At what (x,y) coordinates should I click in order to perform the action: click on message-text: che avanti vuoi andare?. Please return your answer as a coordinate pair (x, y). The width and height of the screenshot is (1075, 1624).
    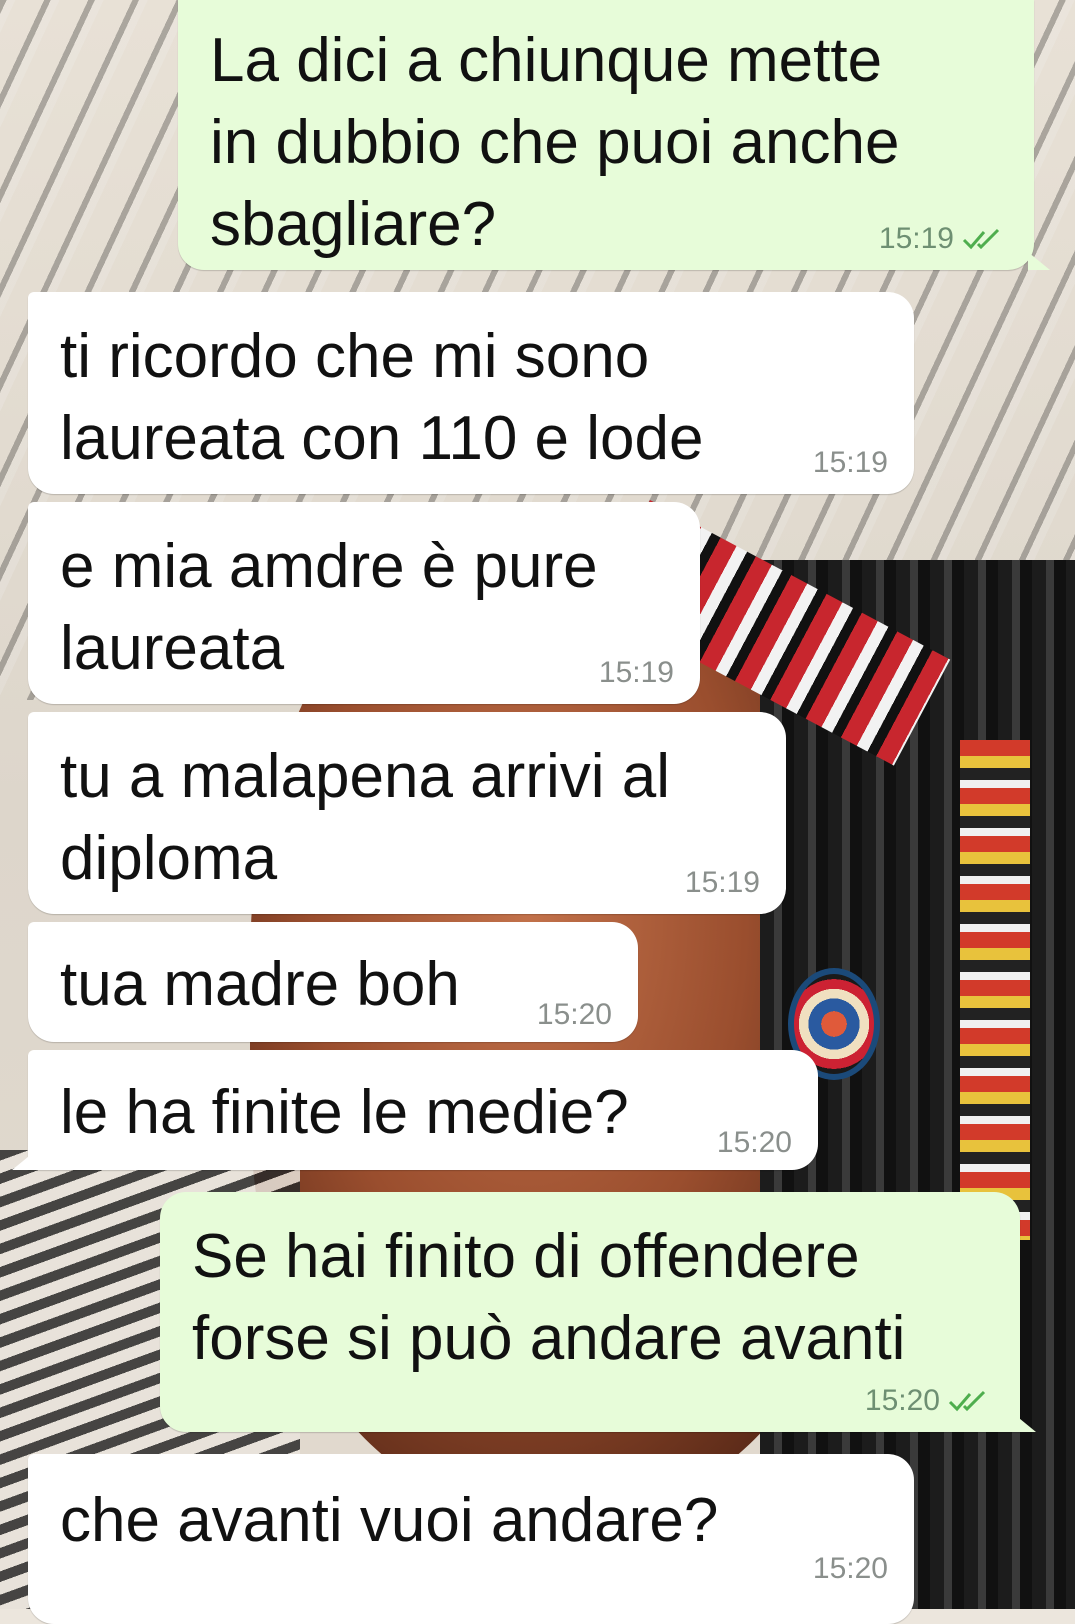
    Looking at the image, I should click on (389, 1520).